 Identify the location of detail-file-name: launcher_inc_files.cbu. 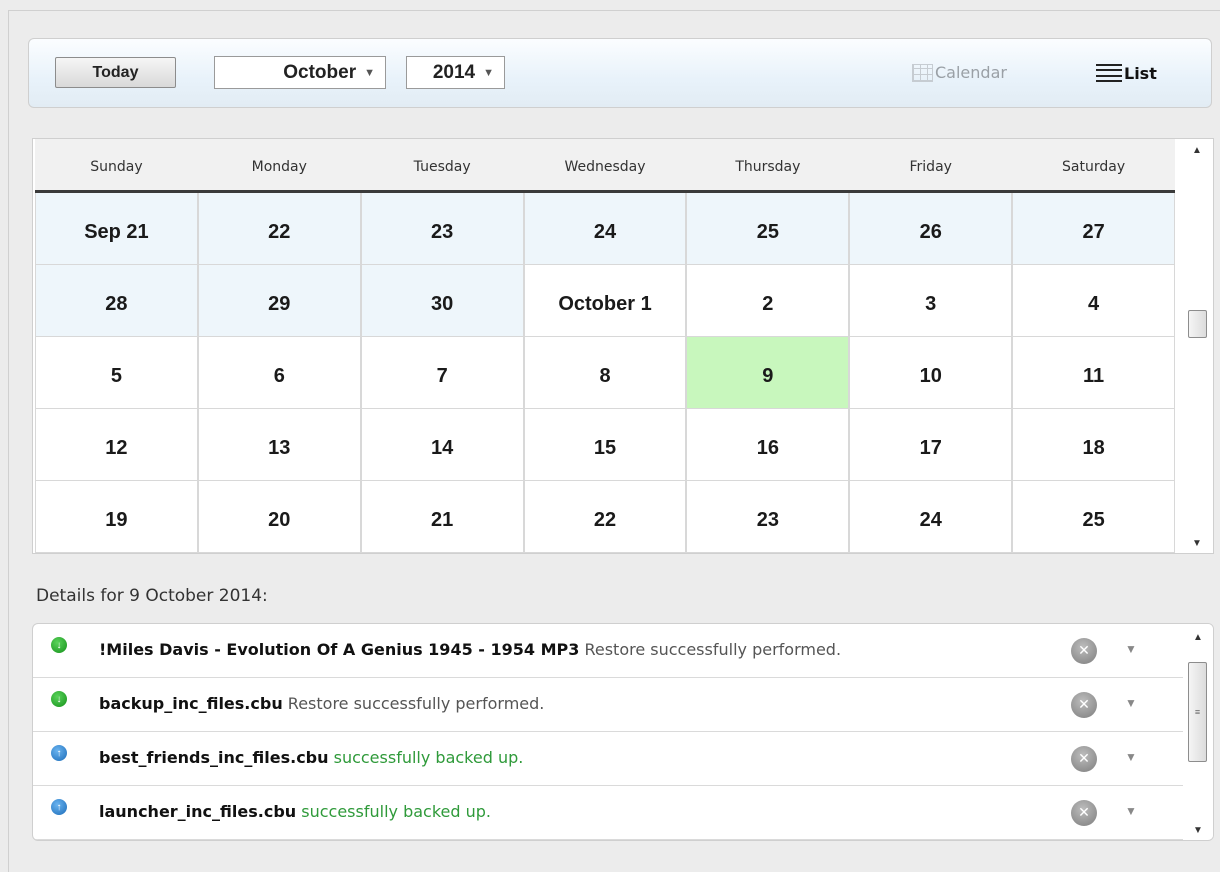
(198, 811).